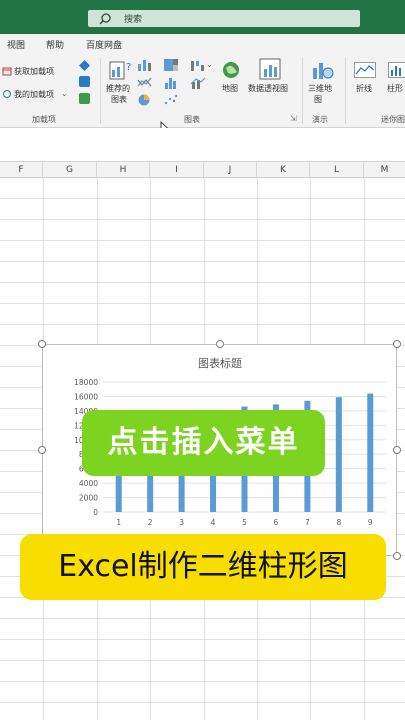 The width and height of the screenshot is (405, 720). Describe the element at coordinates (320, 119) in the screenshot. I see `demo-group-label: 演示` at that location.